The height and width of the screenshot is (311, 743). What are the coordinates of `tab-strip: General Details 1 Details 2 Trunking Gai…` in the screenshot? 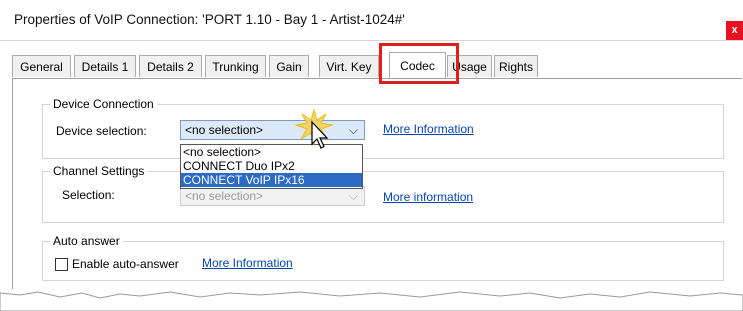 It's located at (377, 65).